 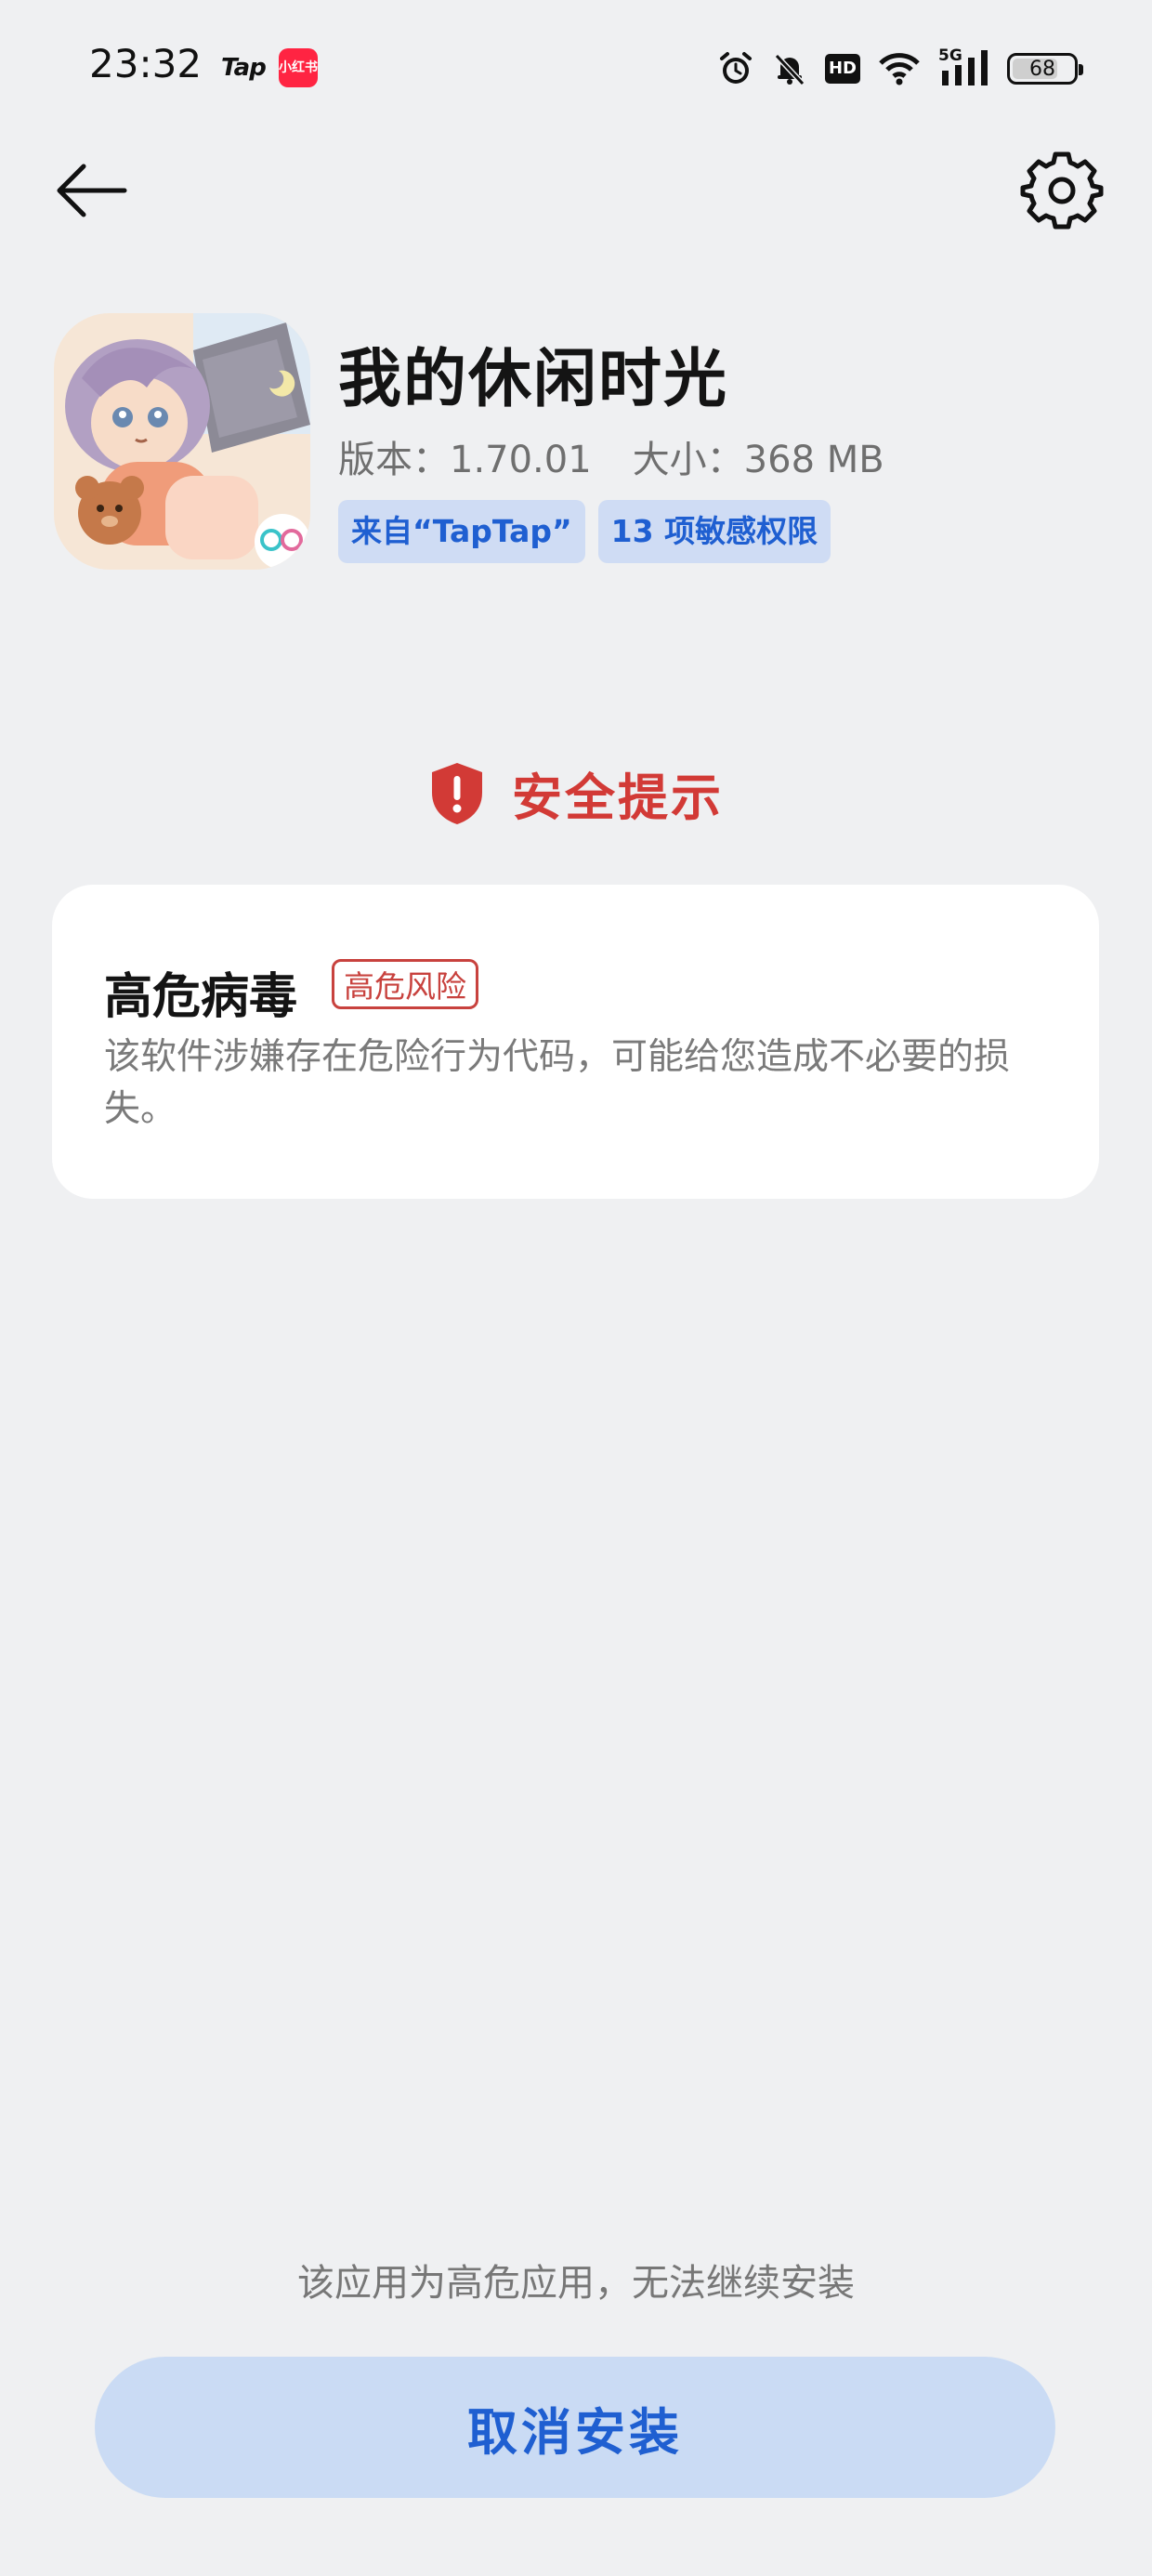 What do you see at coordinates (465, 460) in the screenshot?
I see `app-version: 版本：1.70.01` at bounding box center [465, 460].